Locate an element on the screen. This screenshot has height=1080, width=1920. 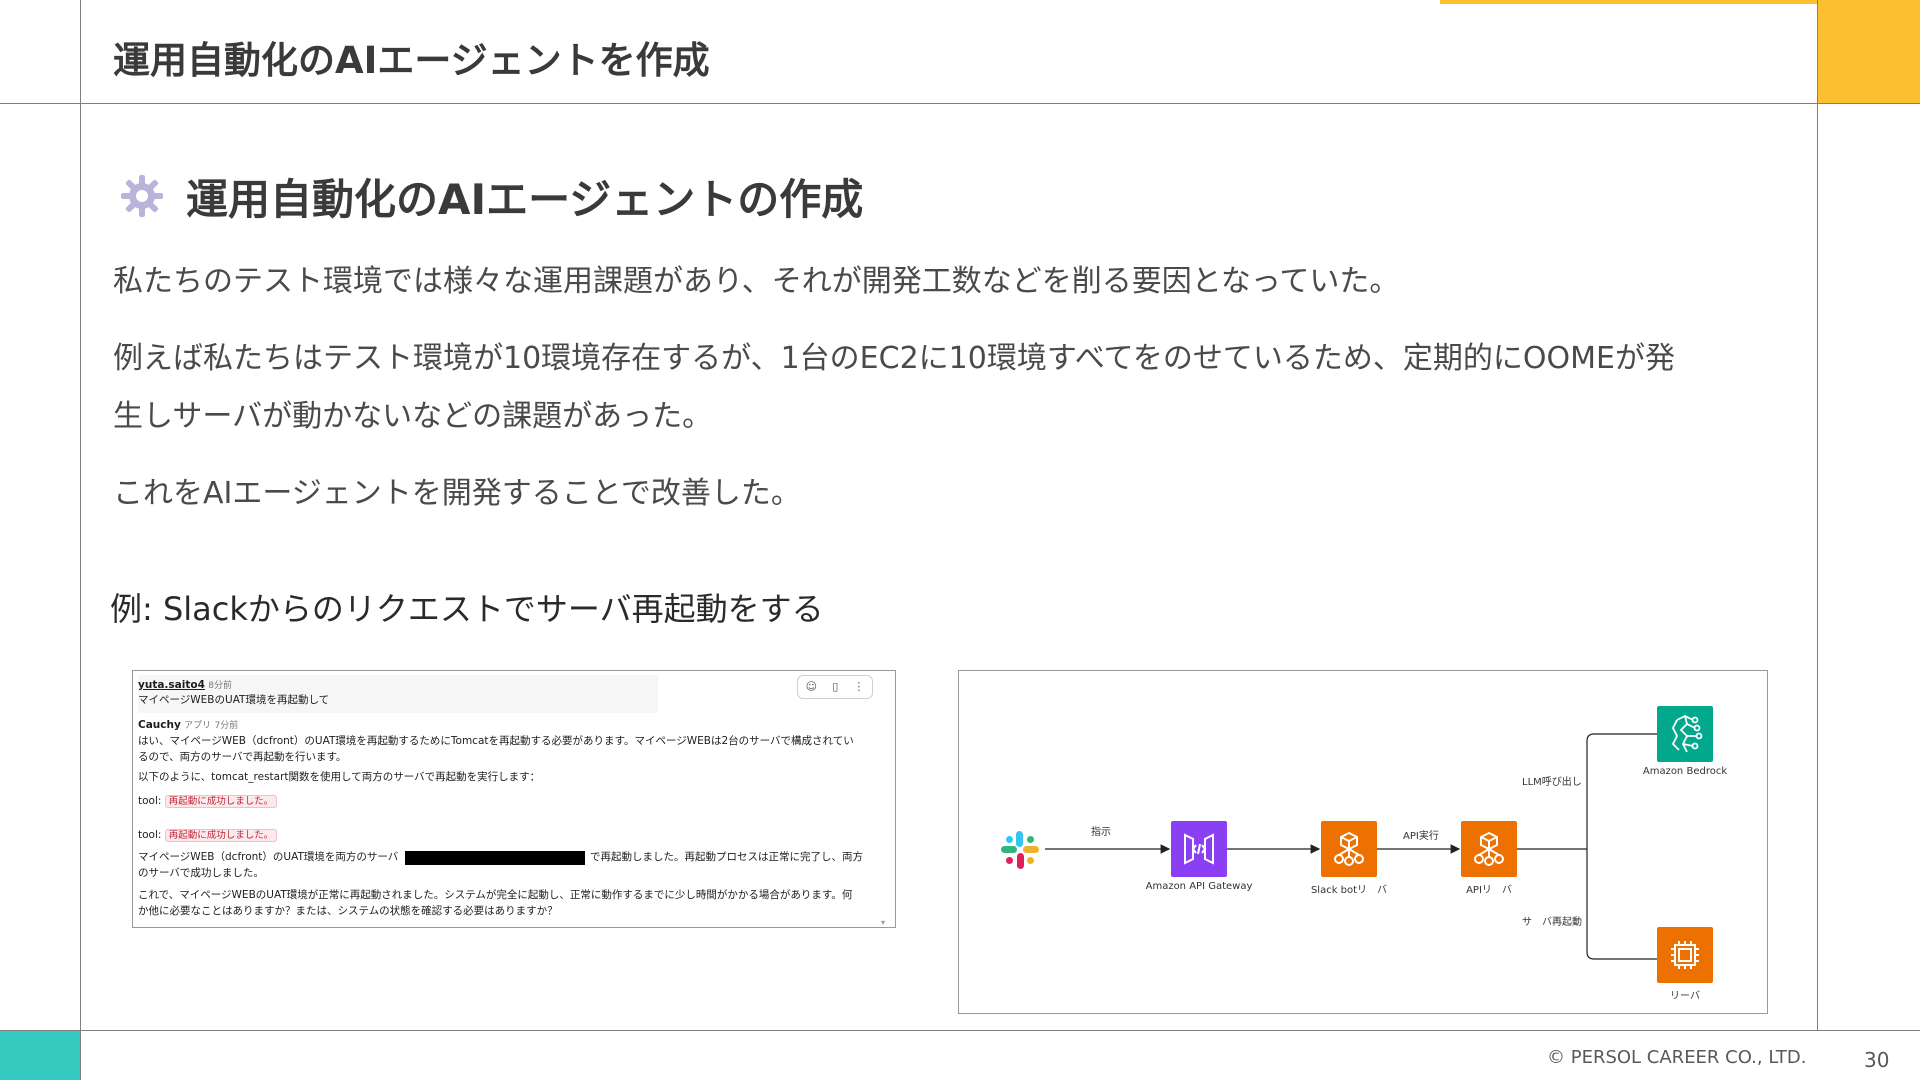
right-frame-line is located at coordinates (1817, 515).